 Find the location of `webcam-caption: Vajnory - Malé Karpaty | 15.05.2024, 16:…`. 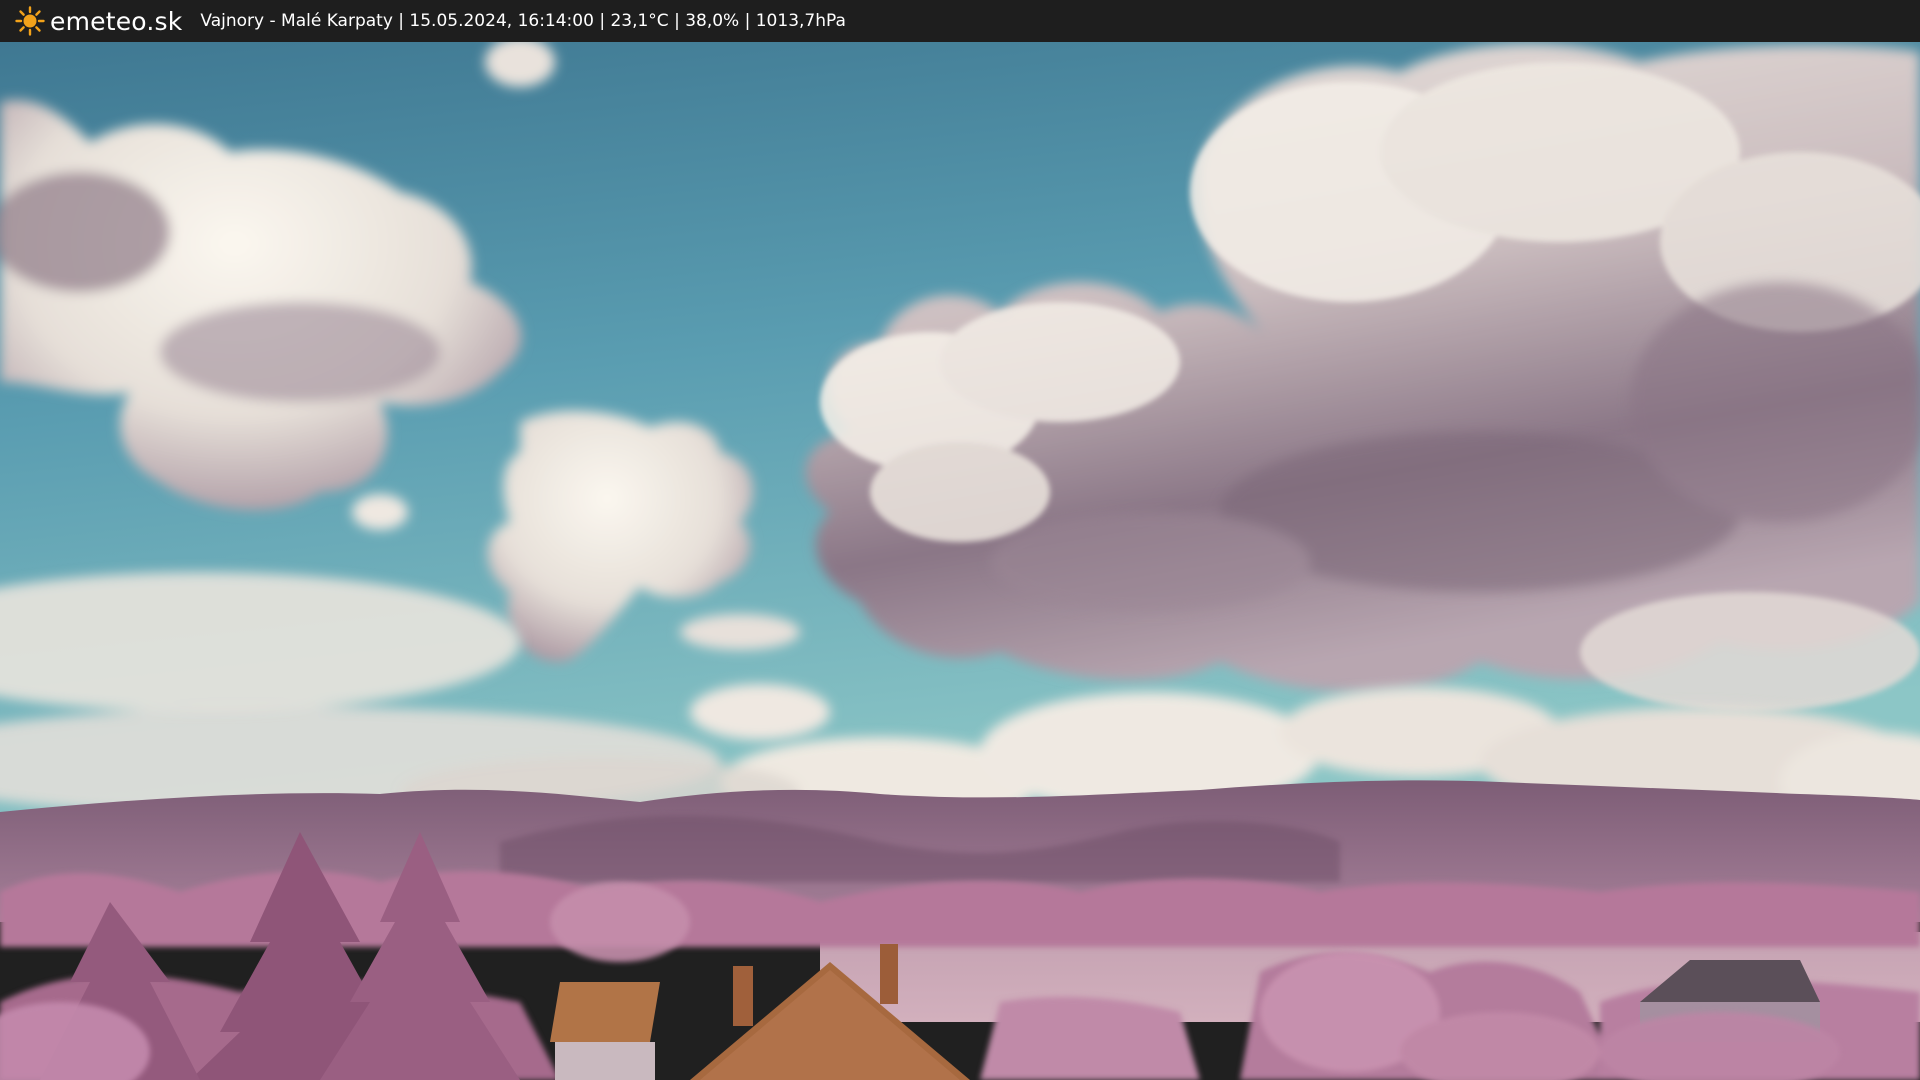

webcam-caption: Vajnory - Malé Karpaty | 15.05.2024, 16:… is located at coordinates (523, 21).